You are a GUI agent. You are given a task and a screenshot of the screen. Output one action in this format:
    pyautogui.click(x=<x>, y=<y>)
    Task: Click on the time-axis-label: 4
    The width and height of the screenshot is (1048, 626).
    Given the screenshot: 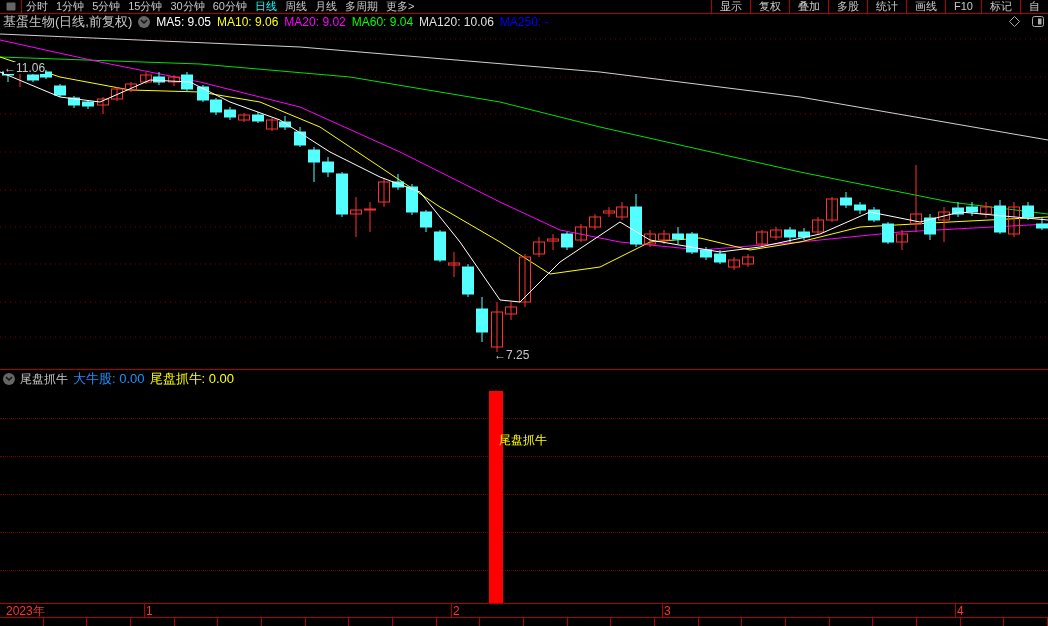 What is the action you would take?
    pyautogui.click(x=960, y=611)
    